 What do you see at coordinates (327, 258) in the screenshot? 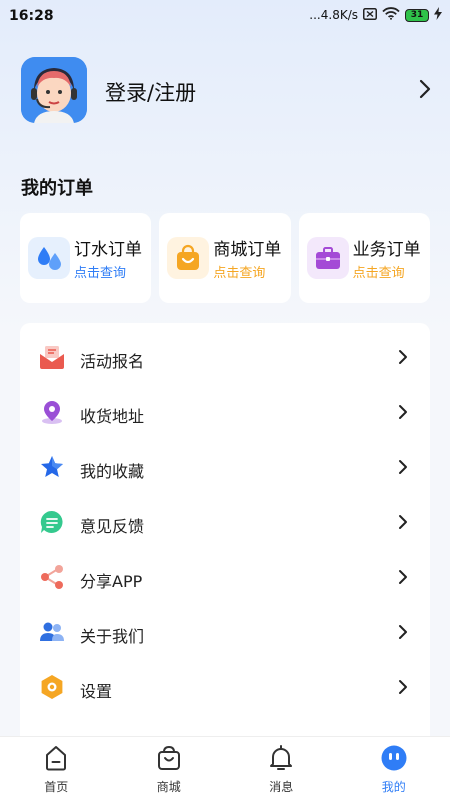
I see `briefcase-icon` at bounding box center [327, 258].